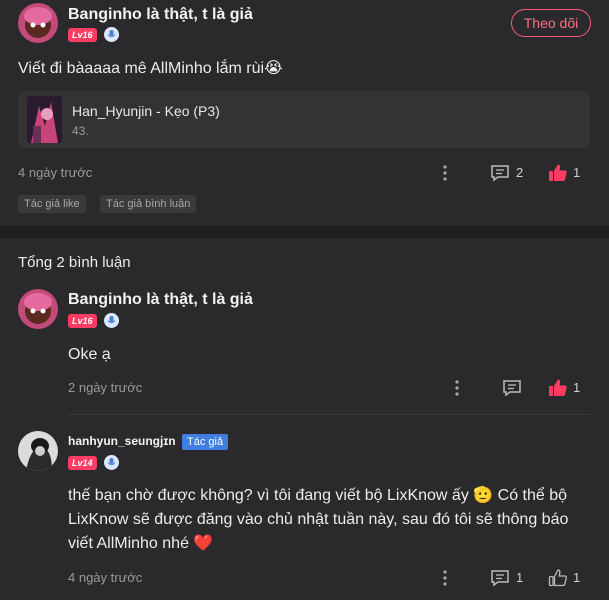  Describe the element at coordinates (38, 451) in the screenshot. I see `author-avatar` at that location.